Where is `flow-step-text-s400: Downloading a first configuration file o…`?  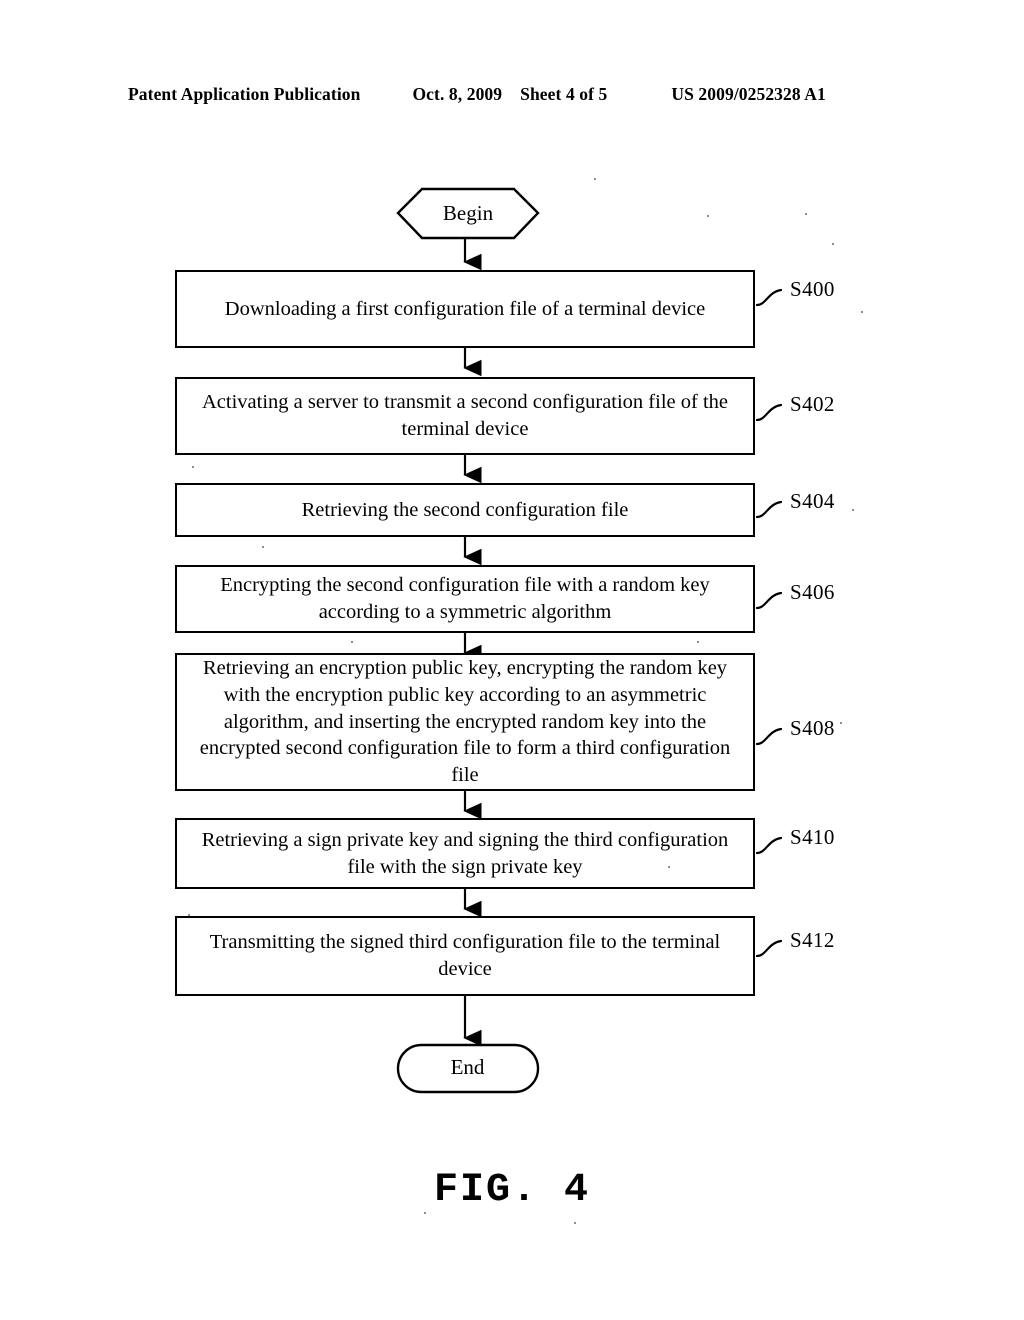
flow-step-text-s400: Downloading a first configuration file o… is located at coordinates (465, 308).